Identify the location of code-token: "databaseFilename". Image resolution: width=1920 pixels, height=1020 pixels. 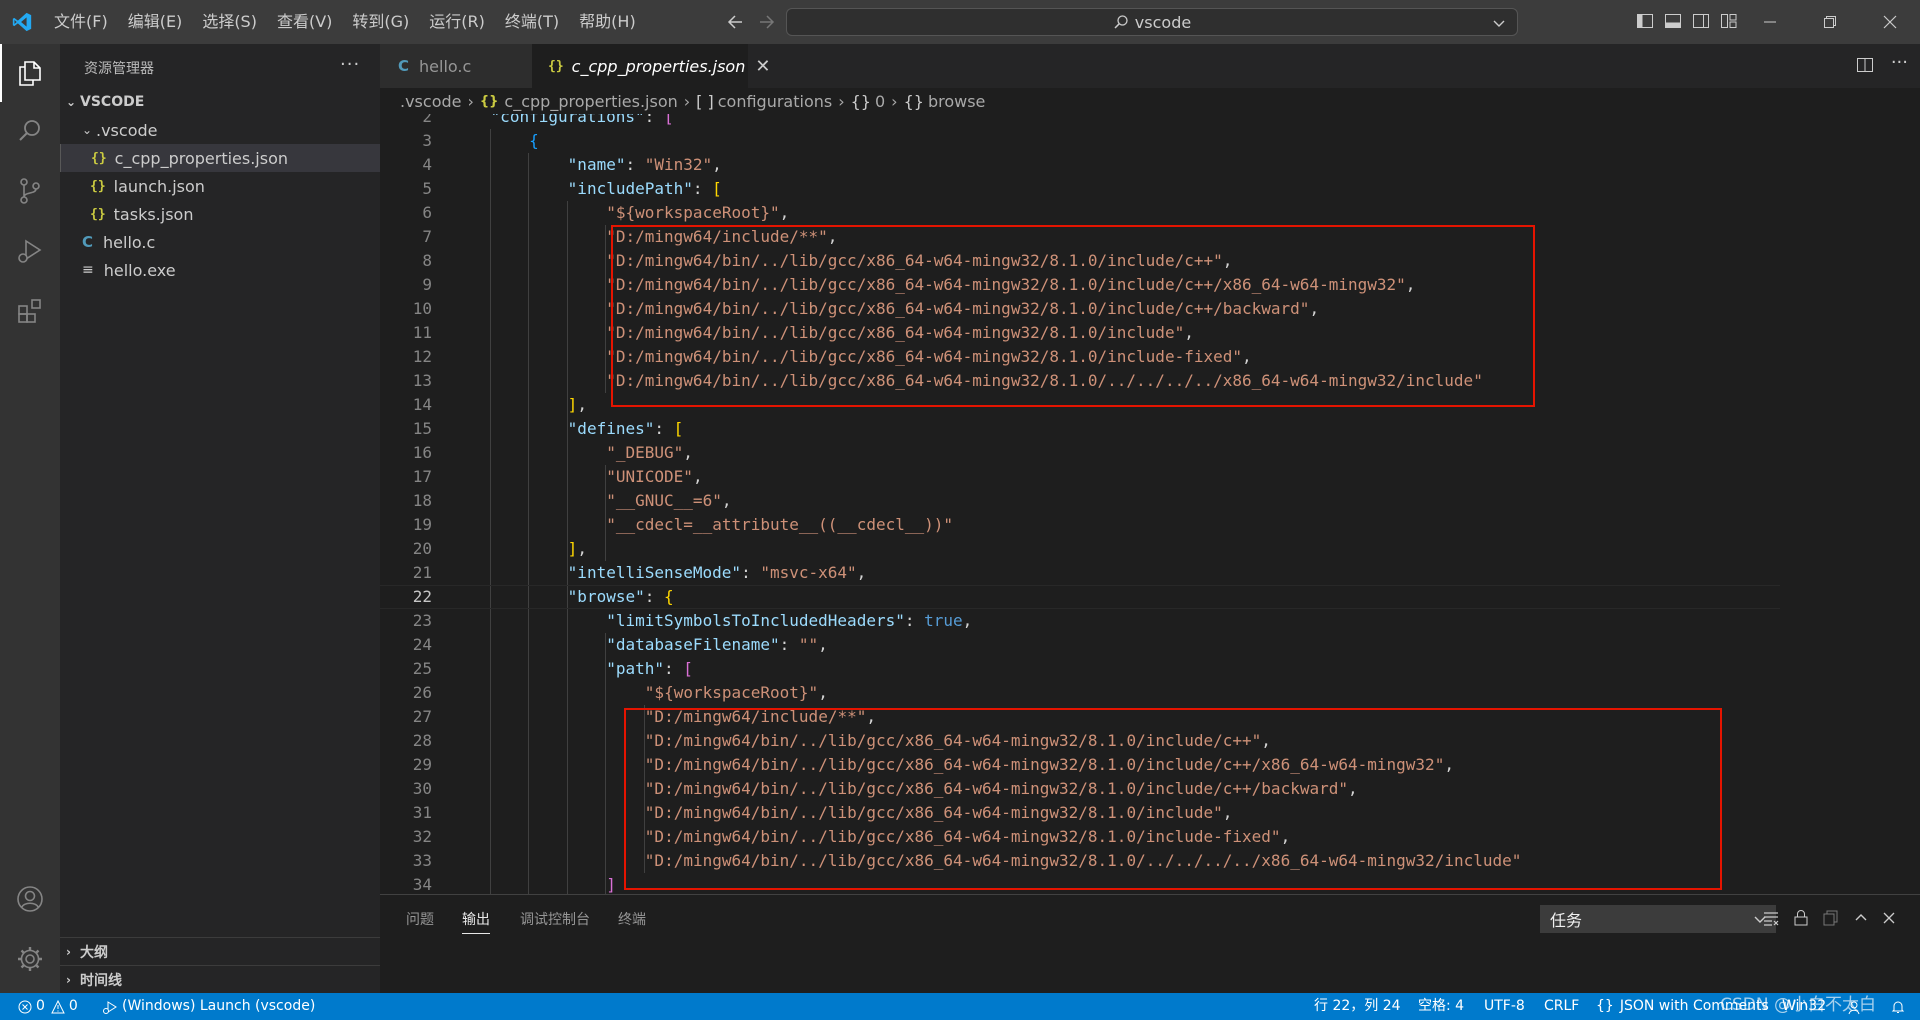
(693, 644).